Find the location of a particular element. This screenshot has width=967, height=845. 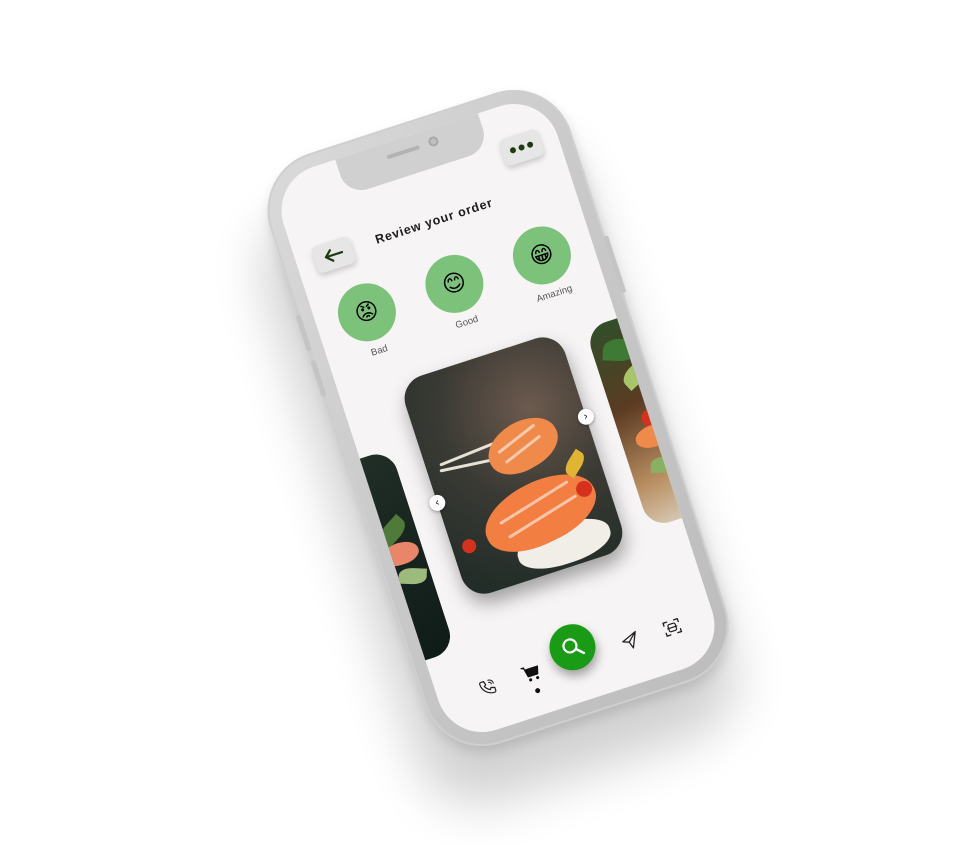

active-indicator is located at coordinates (537, 690).